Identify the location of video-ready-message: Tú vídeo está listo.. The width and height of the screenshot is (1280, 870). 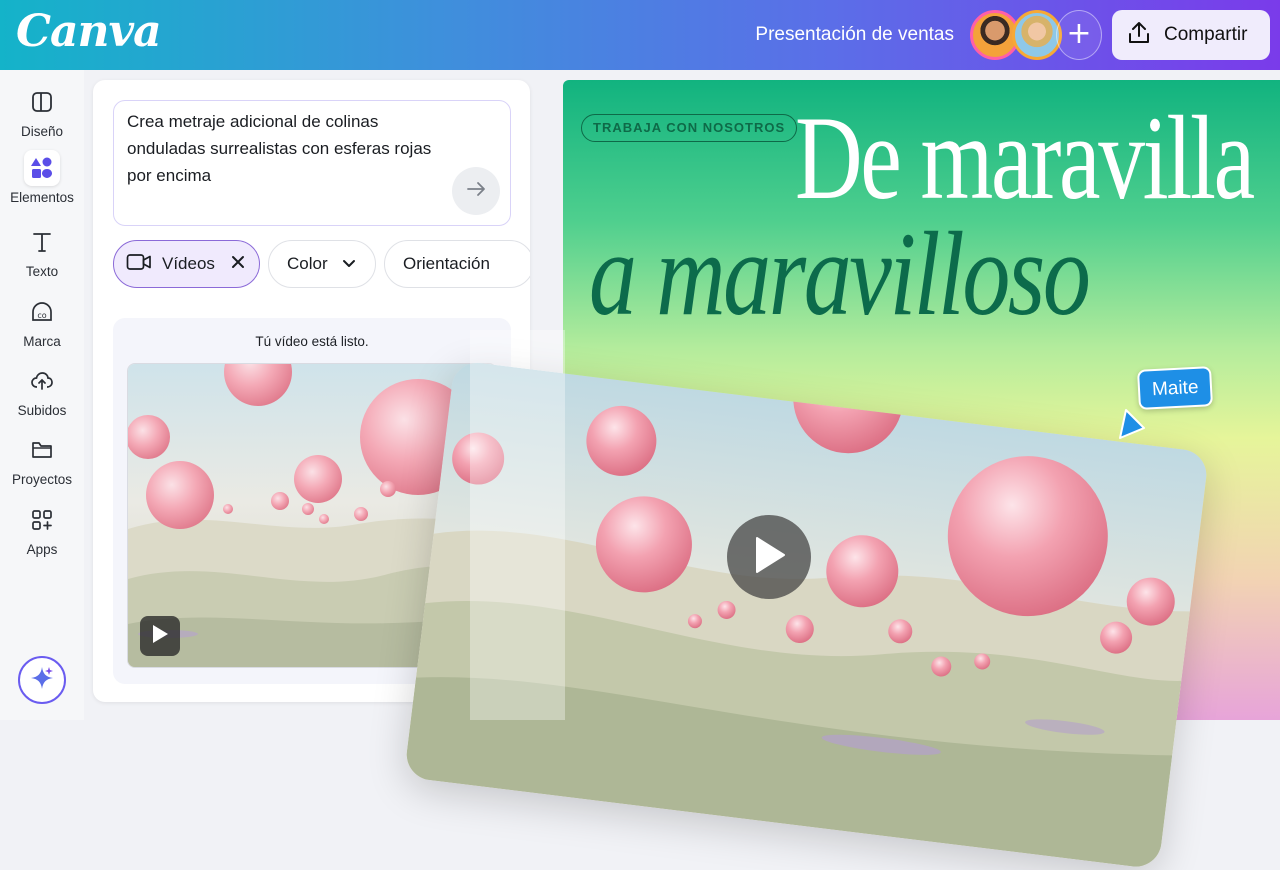
(312, 341).